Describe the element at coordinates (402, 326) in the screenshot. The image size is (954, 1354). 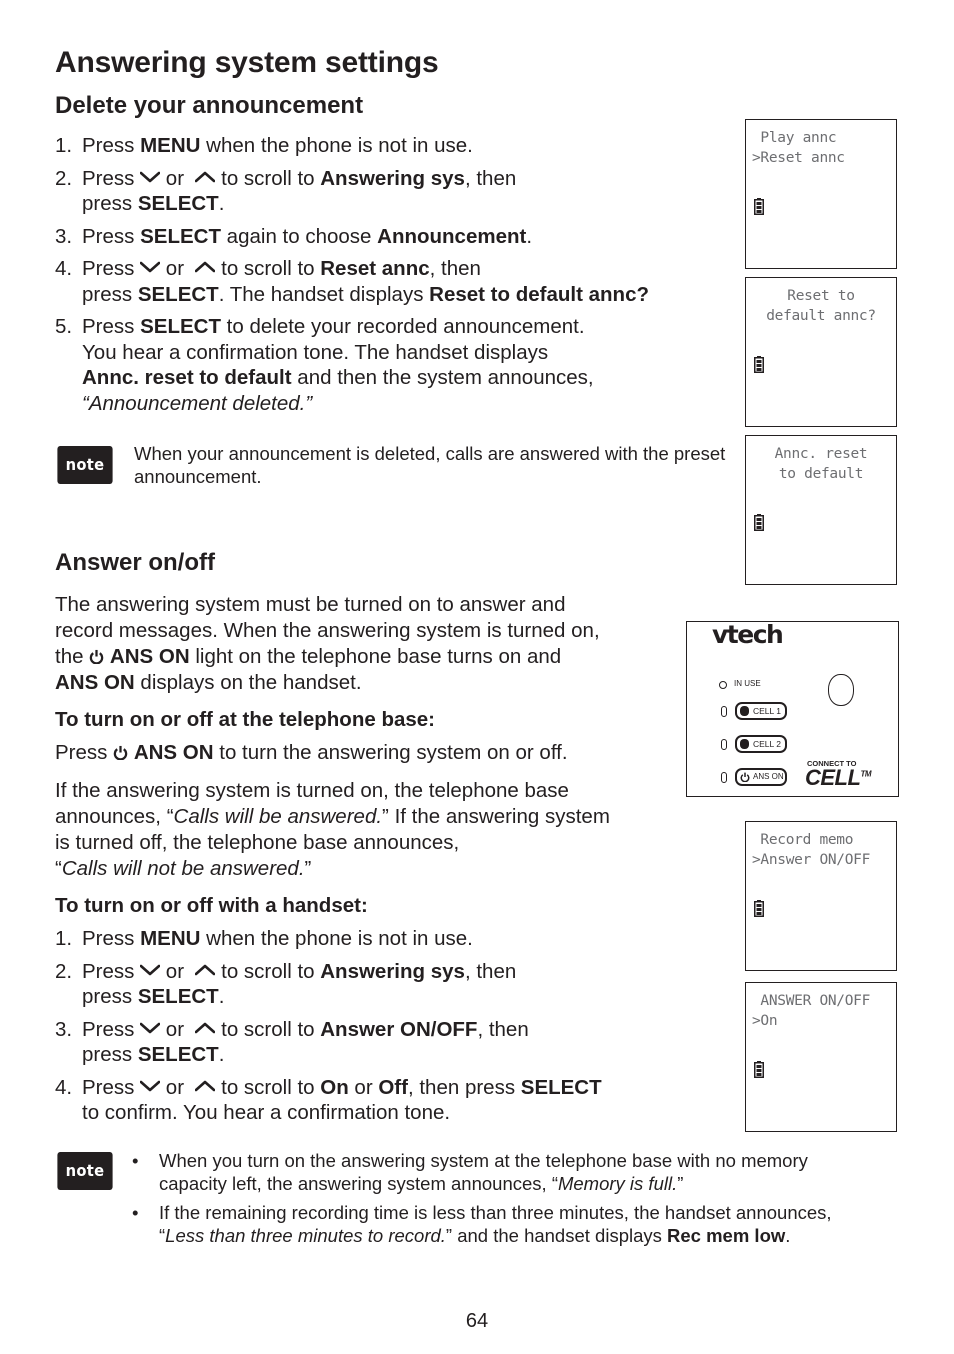
I see `text: to delete your recorded announcement.` at that location.